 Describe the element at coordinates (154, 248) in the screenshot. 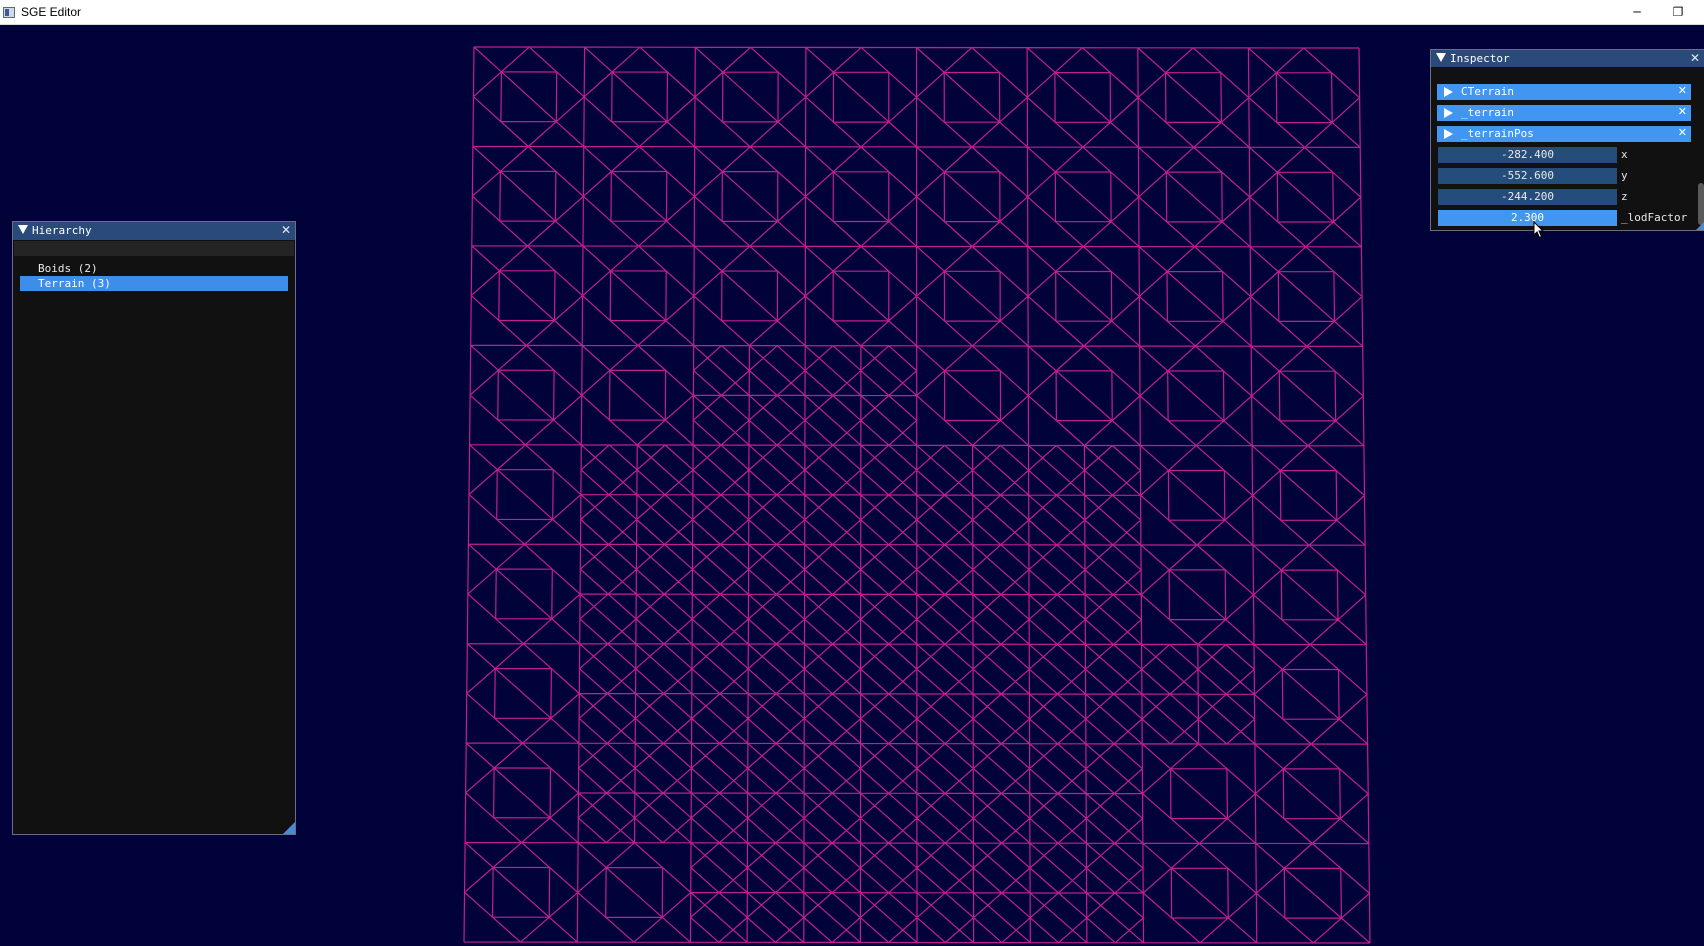

I see `hierarchy-filter-bar` at that location.